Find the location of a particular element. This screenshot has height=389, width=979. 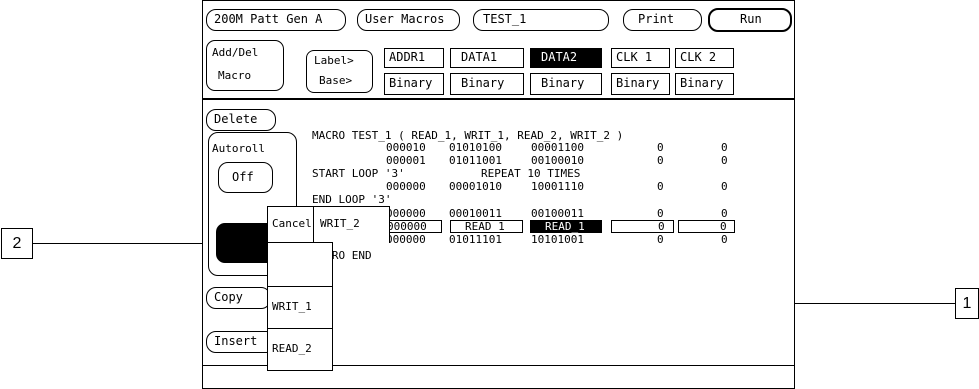

row1-clk2: 0 is located at coordinates (724, 147).